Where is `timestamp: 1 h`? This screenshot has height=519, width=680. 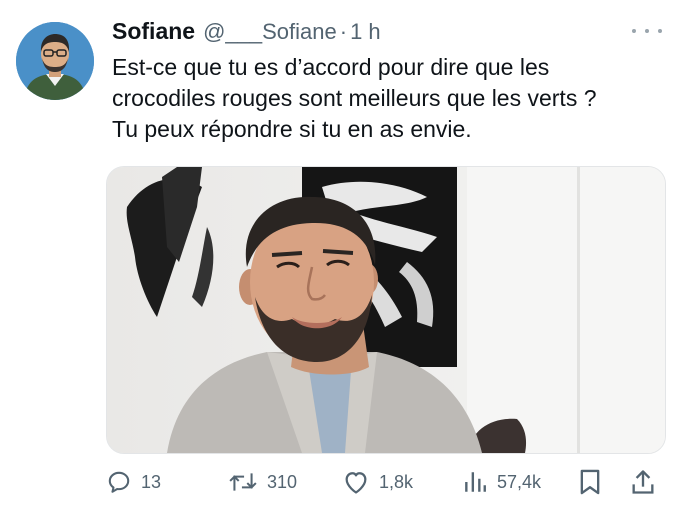
timestamp: 1 h is located at coordinates (365, 32).